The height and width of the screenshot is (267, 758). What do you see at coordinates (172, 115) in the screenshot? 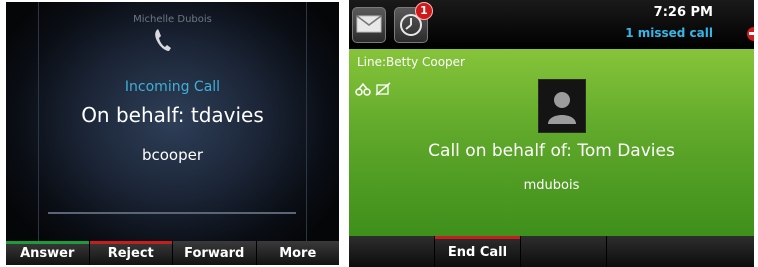
I see `on-behalf-label: On behalf: tdavies` at bounding box center [172, 115].